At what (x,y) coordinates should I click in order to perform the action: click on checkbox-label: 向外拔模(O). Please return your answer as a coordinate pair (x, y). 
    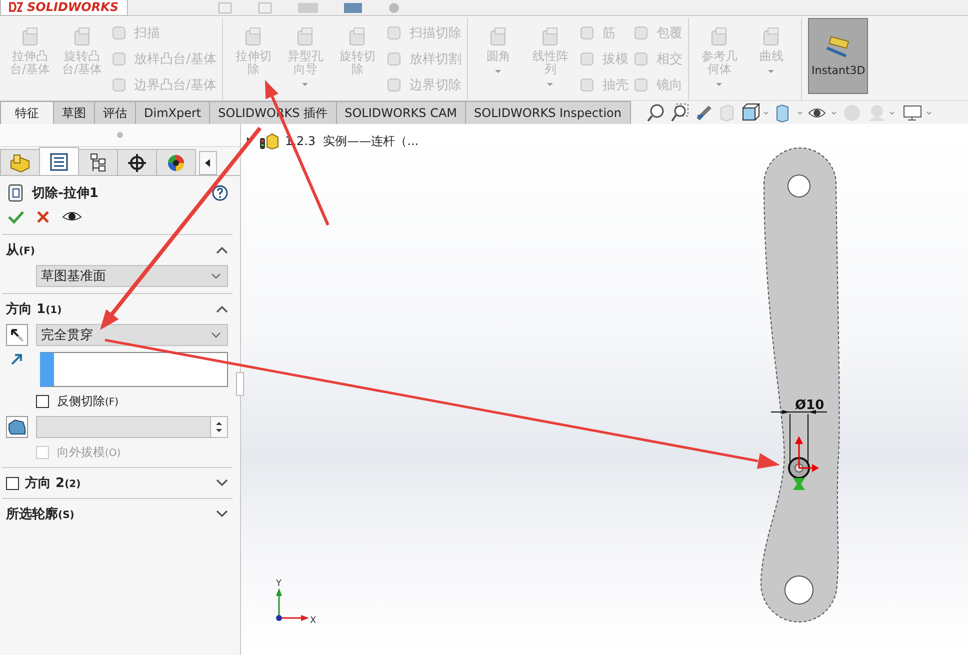
    Looking at the image, I should click on (89, 452).